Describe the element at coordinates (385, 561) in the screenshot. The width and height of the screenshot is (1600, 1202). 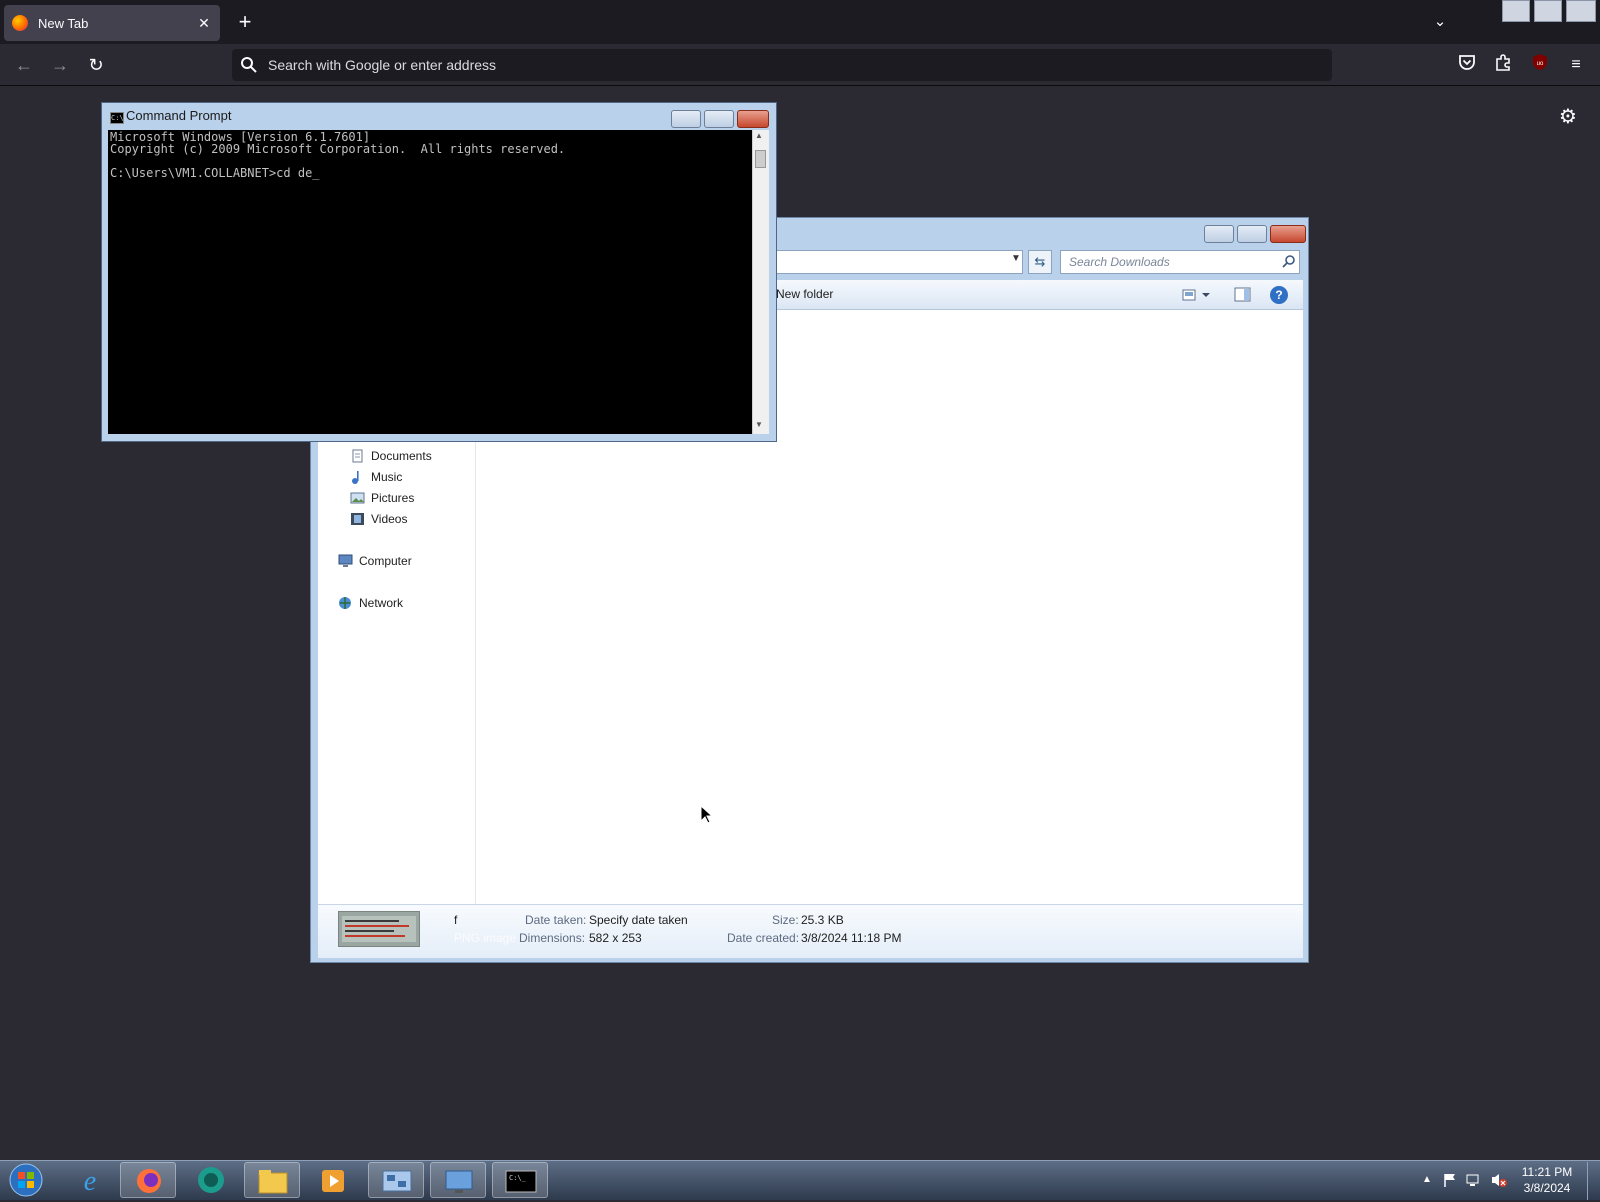
I see `nav-label-computer: Computer` at that location.